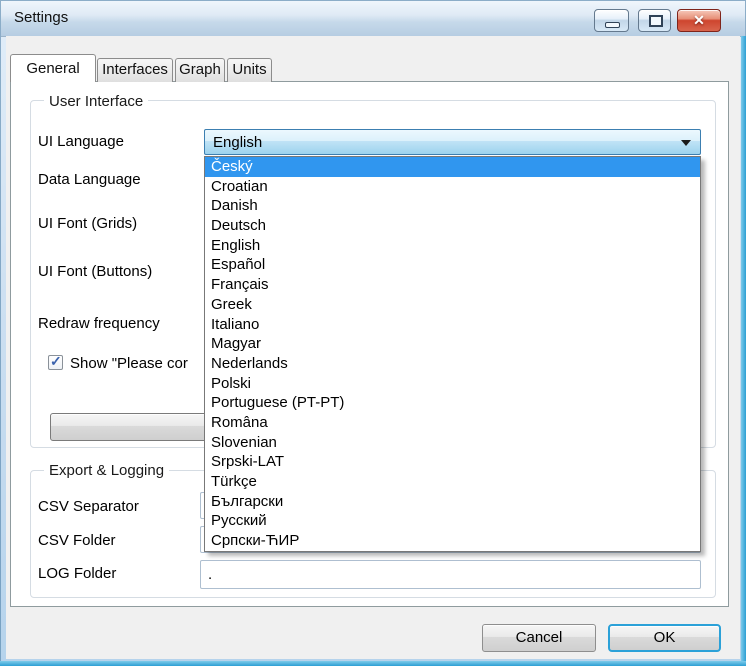  Describe the element at coordinates (210, 574) in the screenshot. I see `log-folder-value: .` at that location.